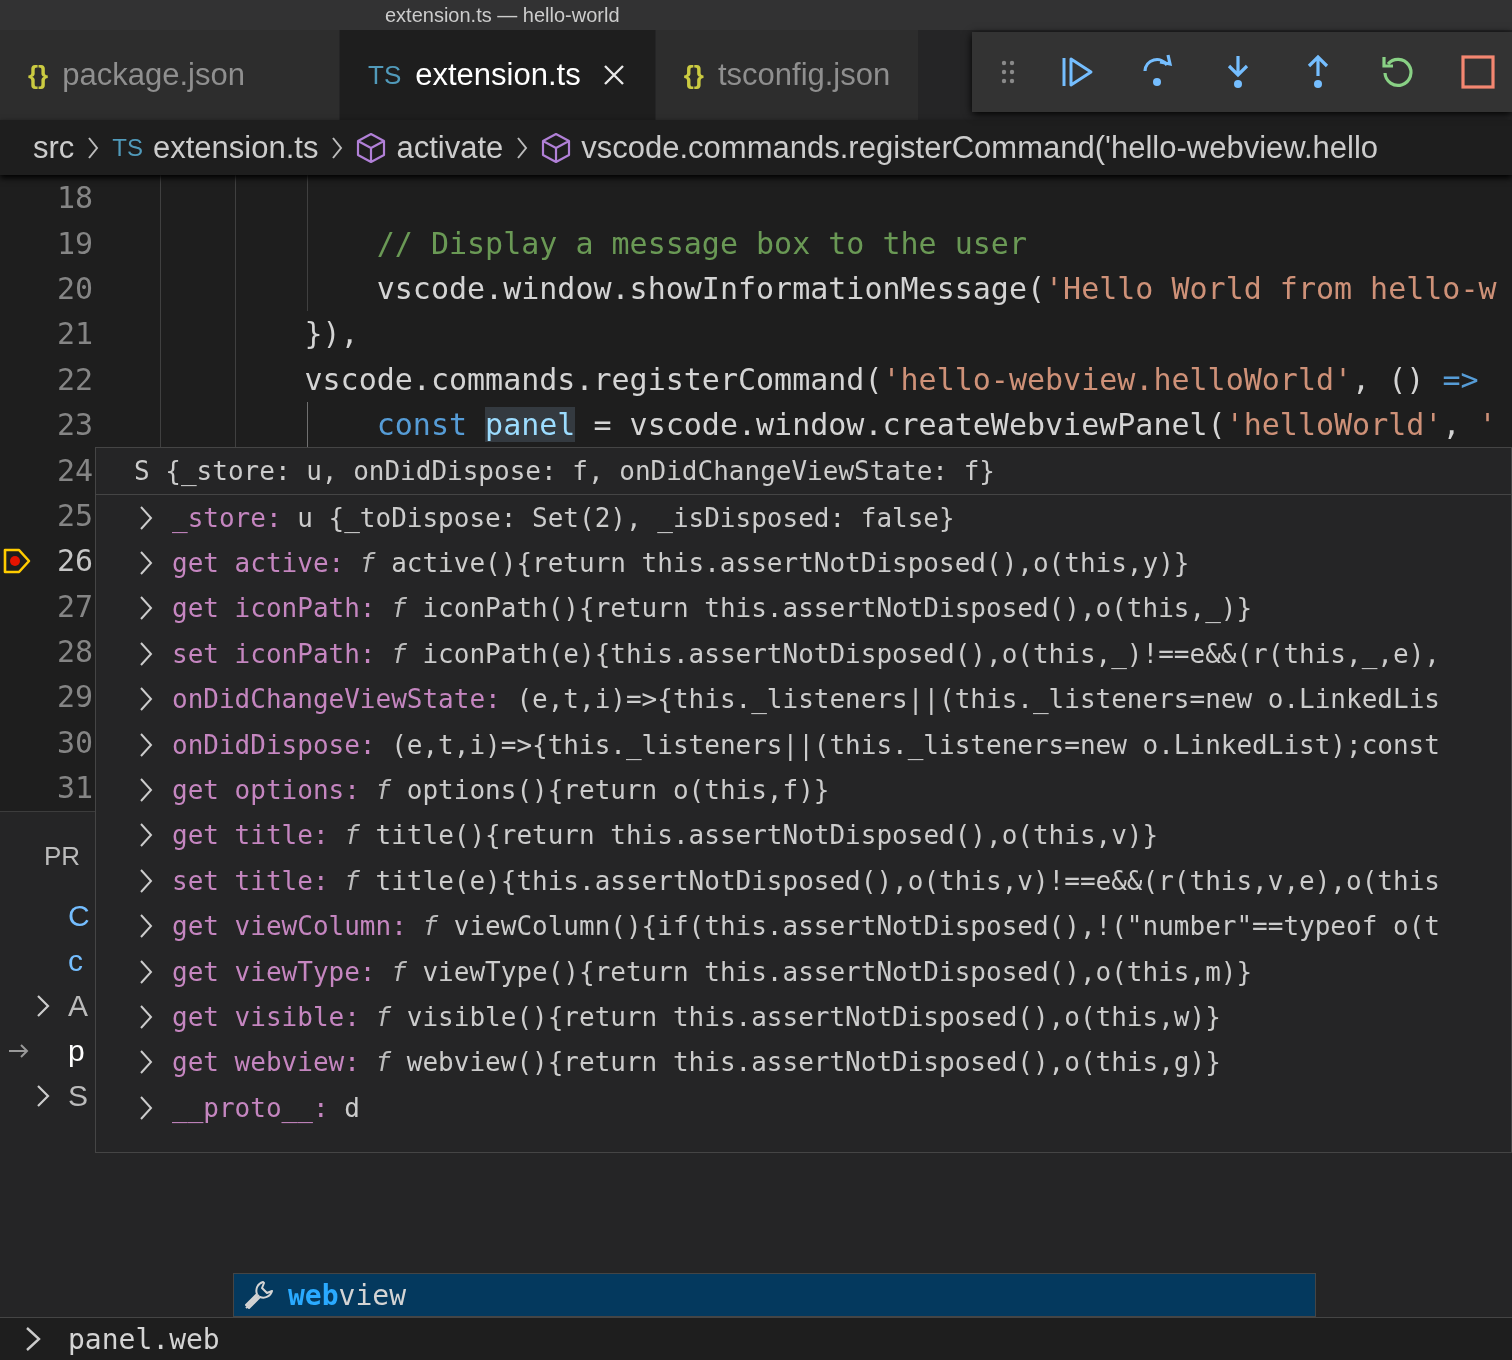 The width and height of the screenshot is (1512, 1360). I want to click on code-line: vscode.commands.registerCommand('hello-webview.helloWorld', () =>, so click(891, 379).